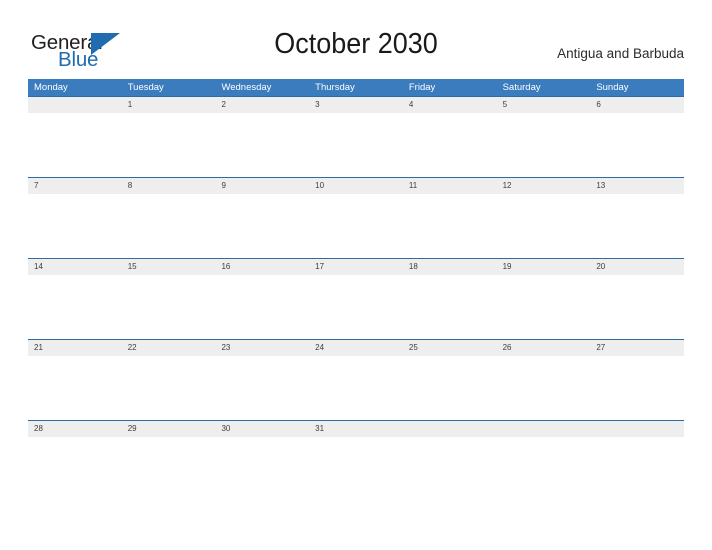 The height and width of the screenshot is (550, 712). Describe the element at coordinates (106, 52) in the screenshot. I see `brand-logo: General Blue` at that location.